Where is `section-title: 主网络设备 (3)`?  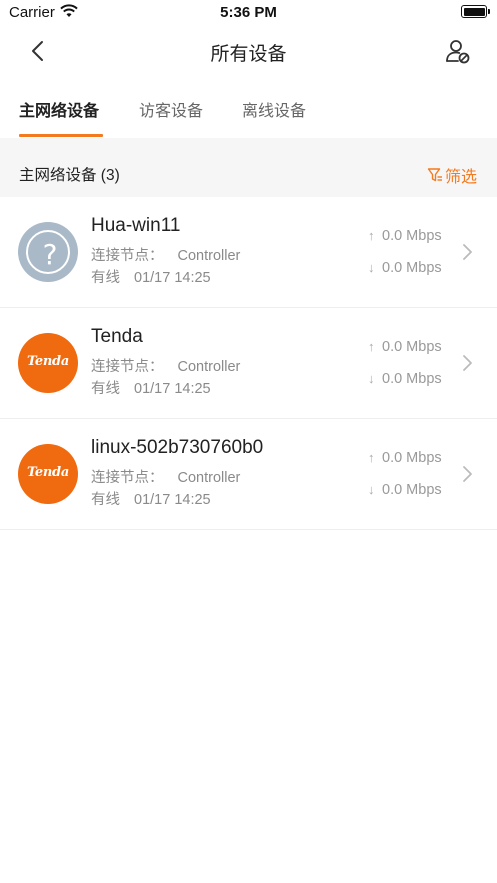
section-title: 主网络设备 (3) is located at coordinates (69, 175).